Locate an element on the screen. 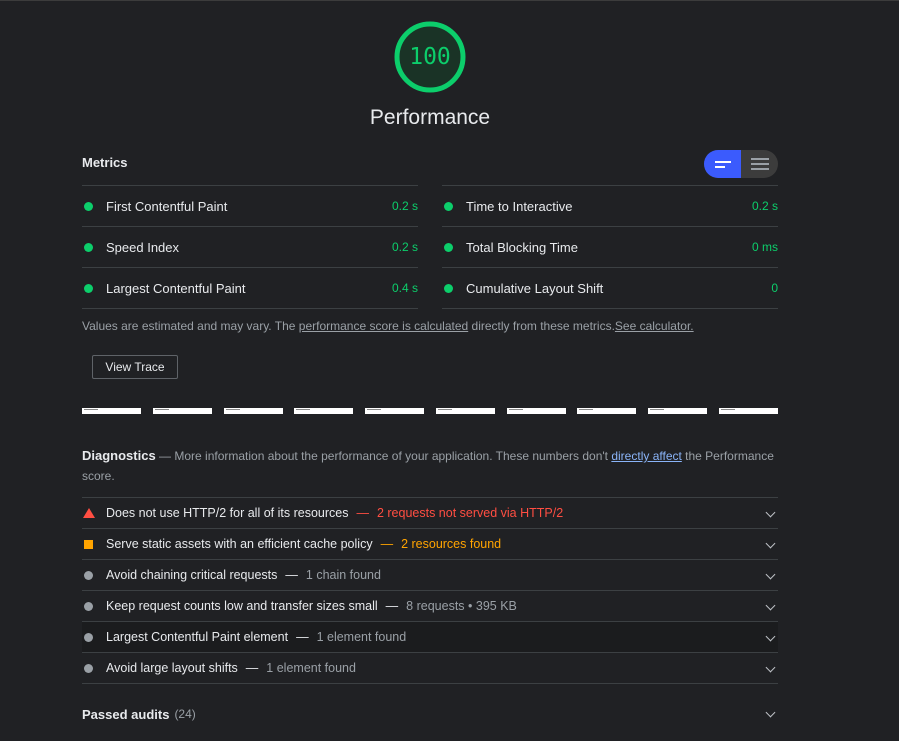  metric-label: Largest Contentful Paint is located at coordinates (176, 288).